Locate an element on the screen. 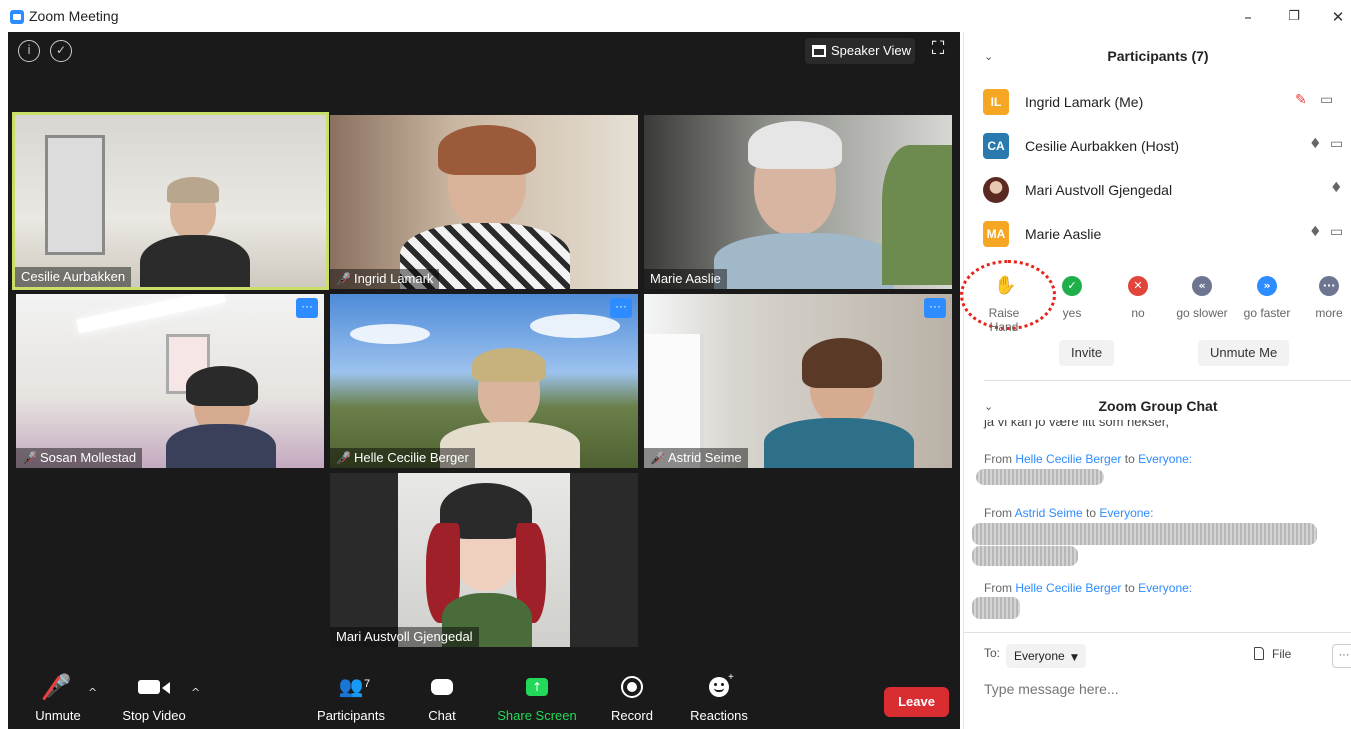 The image size is (1351, 729). close-window-button: ✕ is located at coordinates (1334, 17).